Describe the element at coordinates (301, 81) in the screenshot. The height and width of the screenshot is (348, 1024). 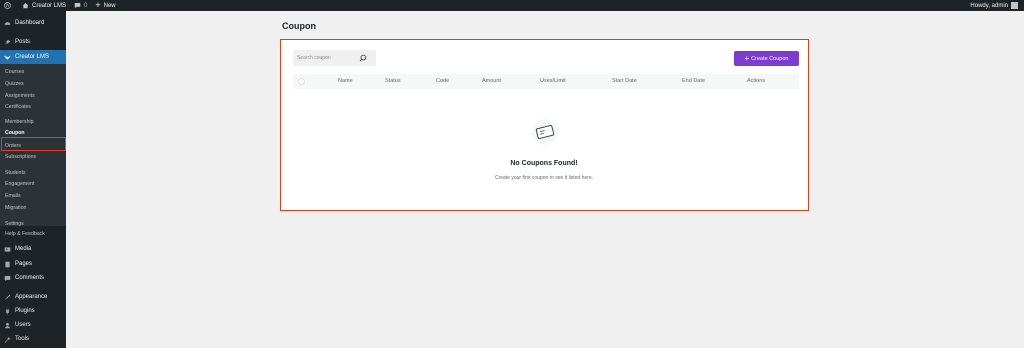
I see `select-all-checkbox` at that location.